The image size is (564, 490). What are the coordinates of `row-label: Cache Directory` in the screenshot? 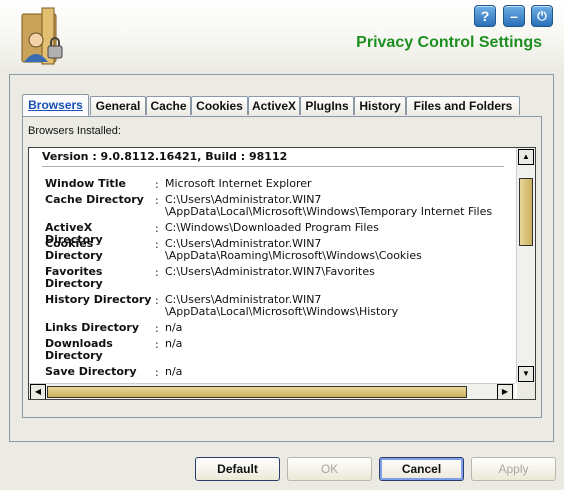 It's located at (94, 199).